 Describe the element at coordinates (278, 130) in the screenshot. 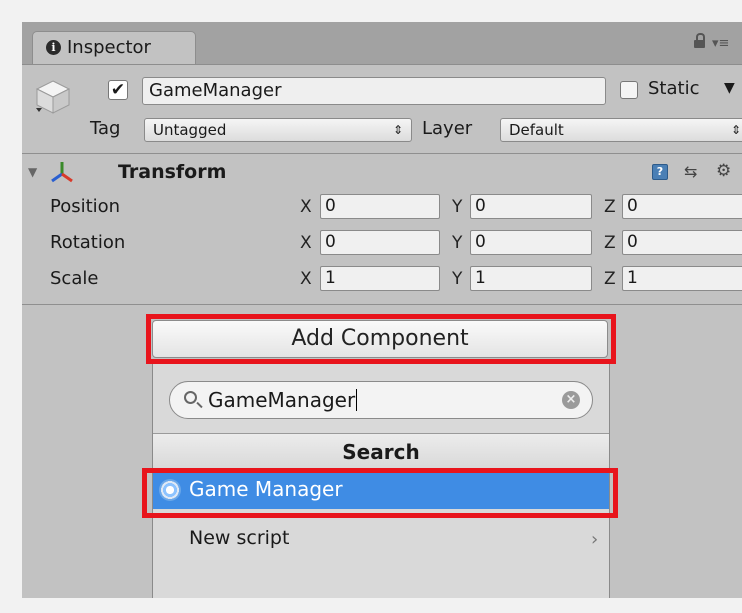

I see `tag-dropdown: Untagged ⇕` at that location.